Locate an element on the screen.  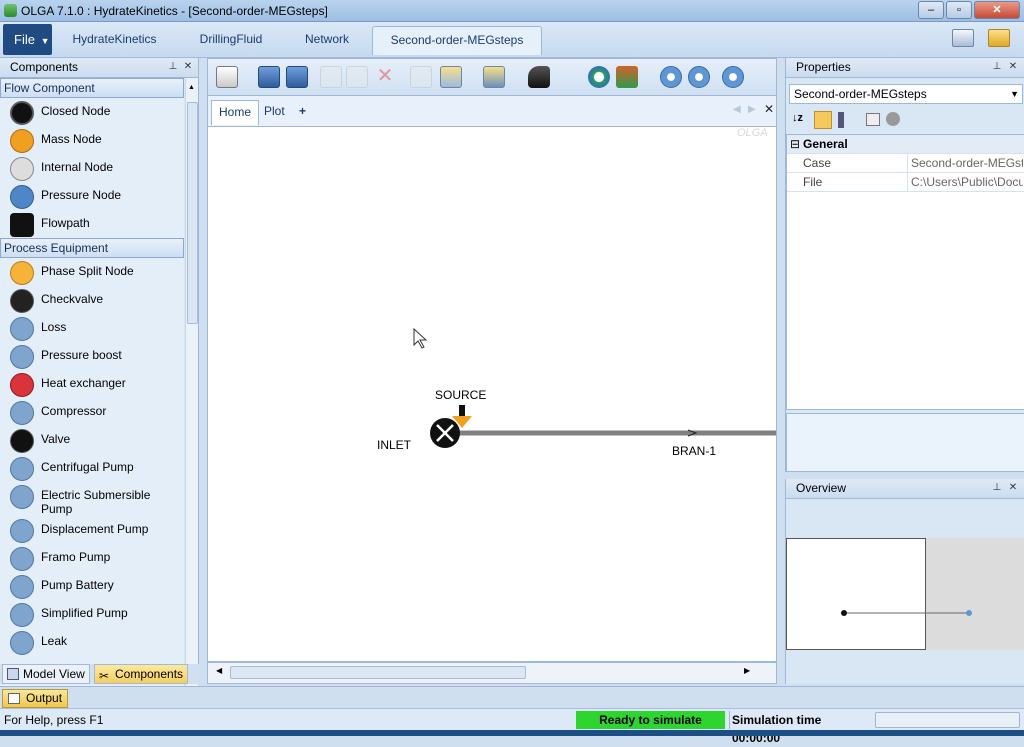
component-list-scrollbar: ▲ is located at coordinates (191, 399).